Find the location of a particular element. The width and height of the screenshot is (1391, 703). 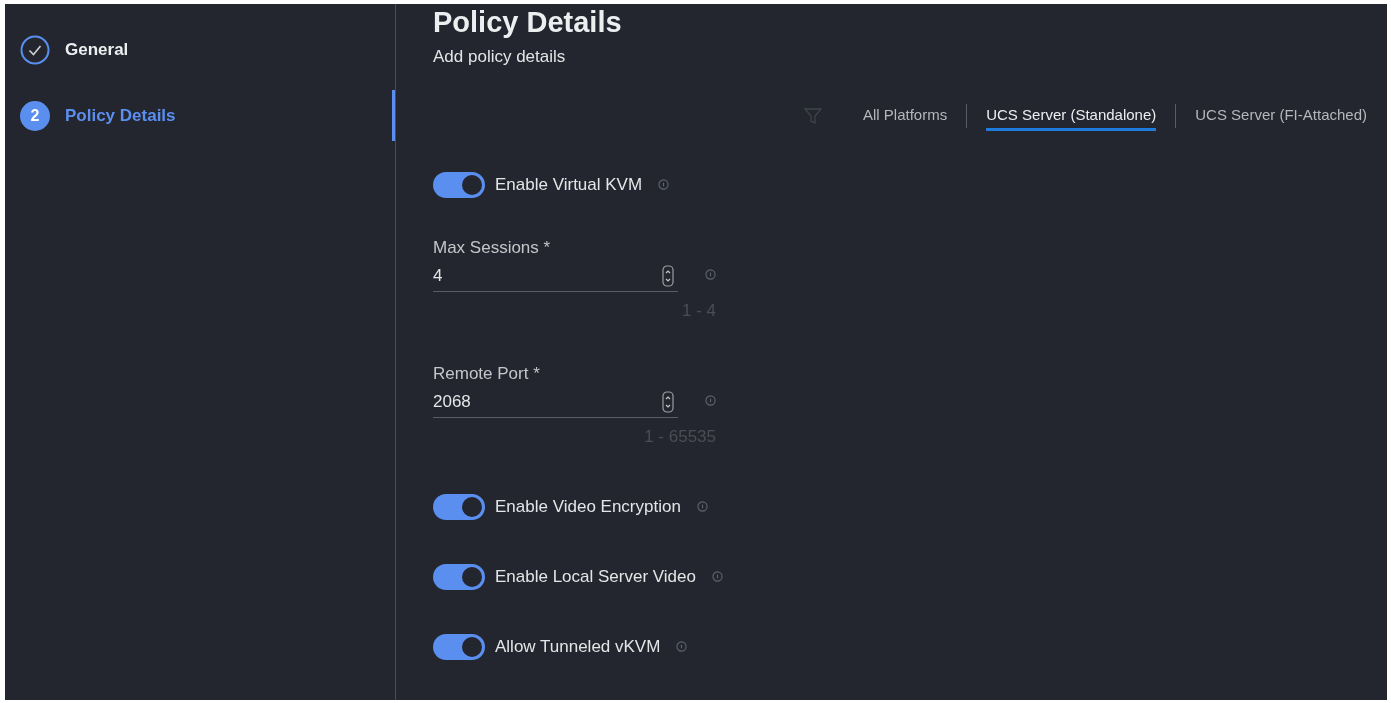

filter-icon is located at coordinates (813, 115).